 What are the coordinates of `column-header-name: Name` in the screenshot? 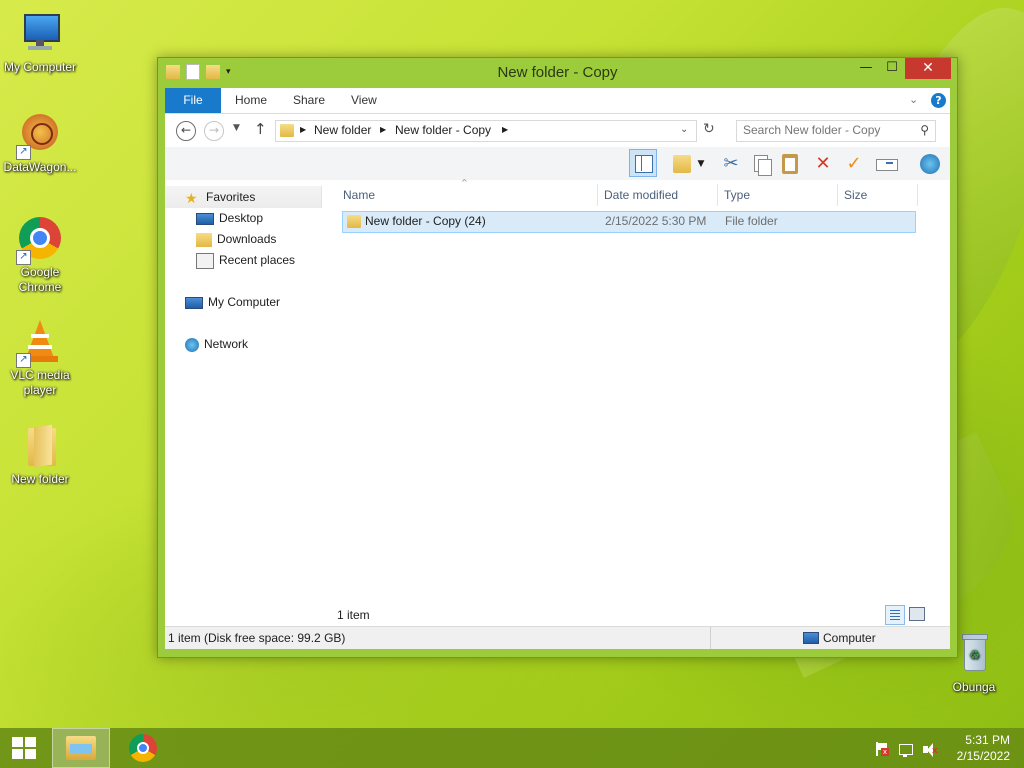 It's located at (359, 195).